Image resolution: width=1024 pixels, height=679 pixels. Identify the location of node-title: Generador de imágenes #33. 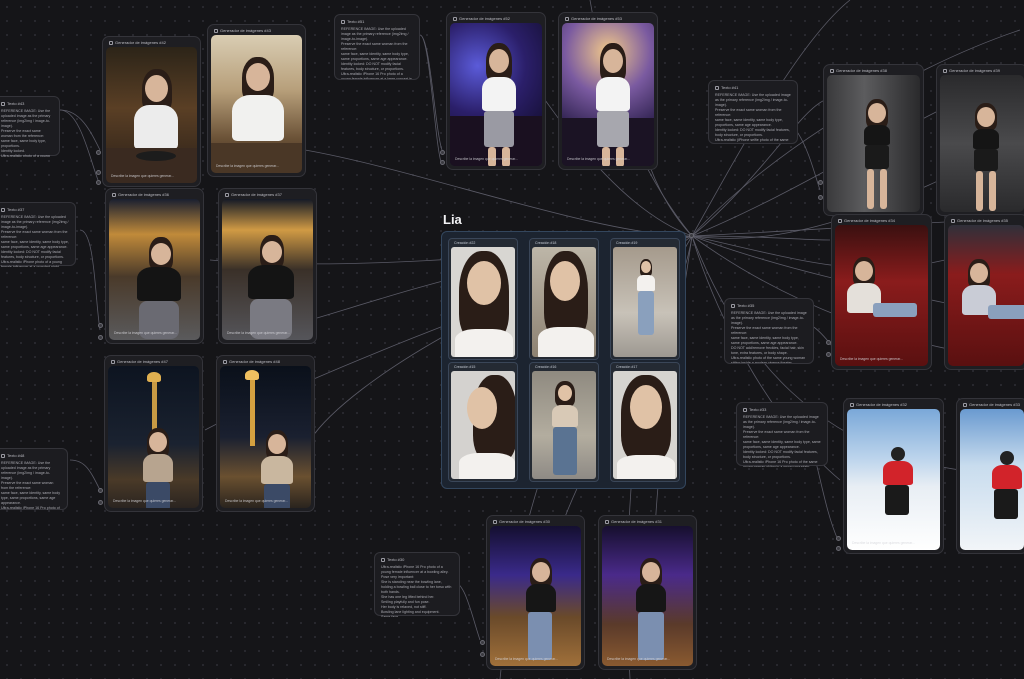
(994, 404).